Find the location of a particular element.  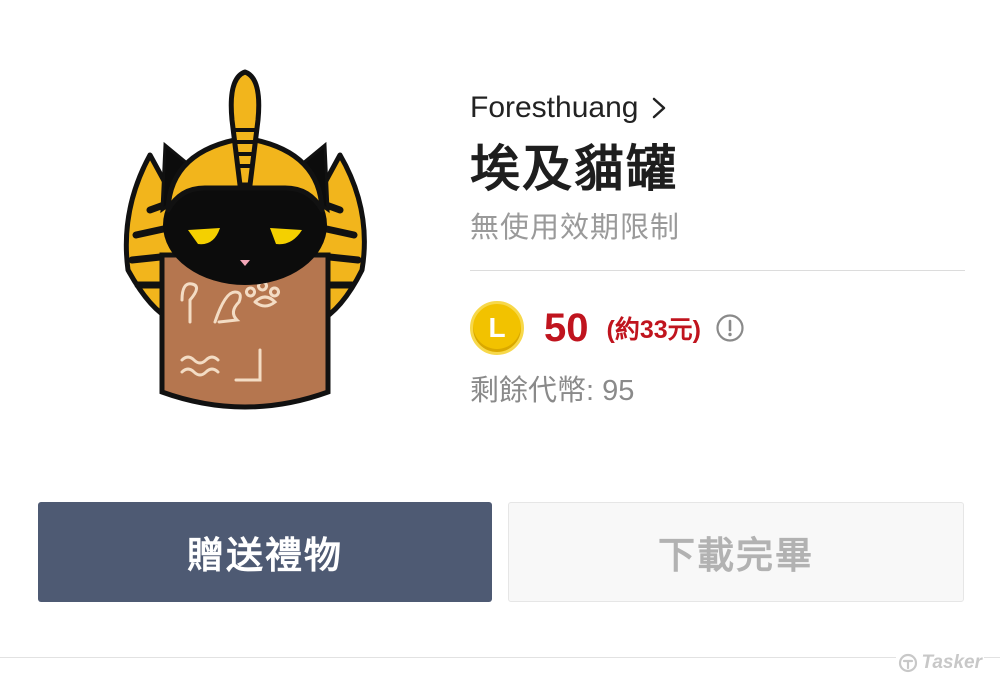

divider is located at coordinates (717, 270).